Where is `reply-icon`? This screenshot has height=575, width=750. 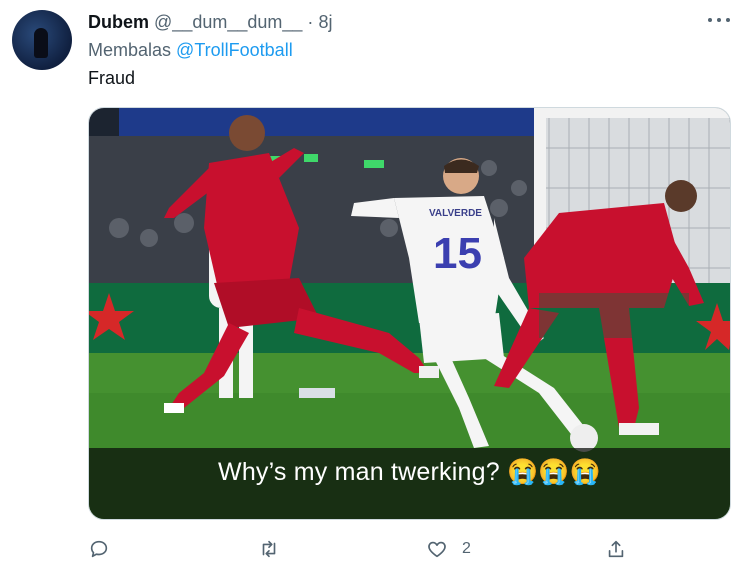
reply-icon is located at coordinates (99, 549).